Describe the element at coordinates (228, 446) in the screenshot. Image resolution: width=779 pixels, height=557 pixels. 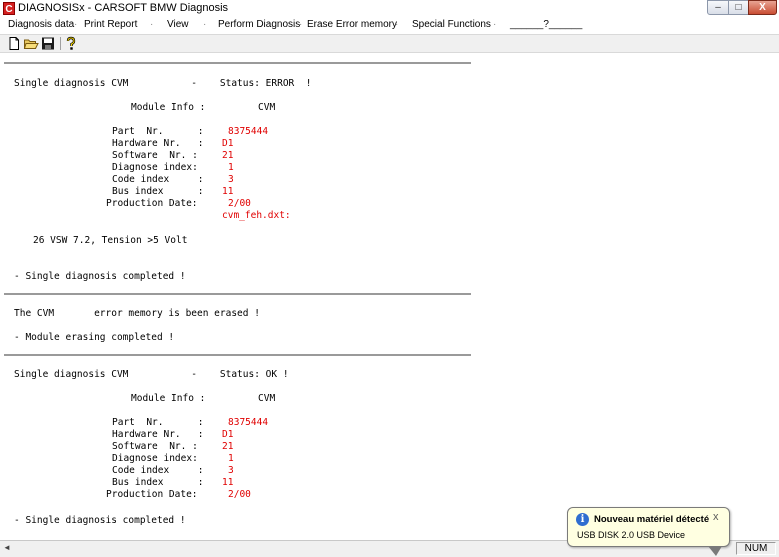
I see `diag2-field-value: 21` at that location.